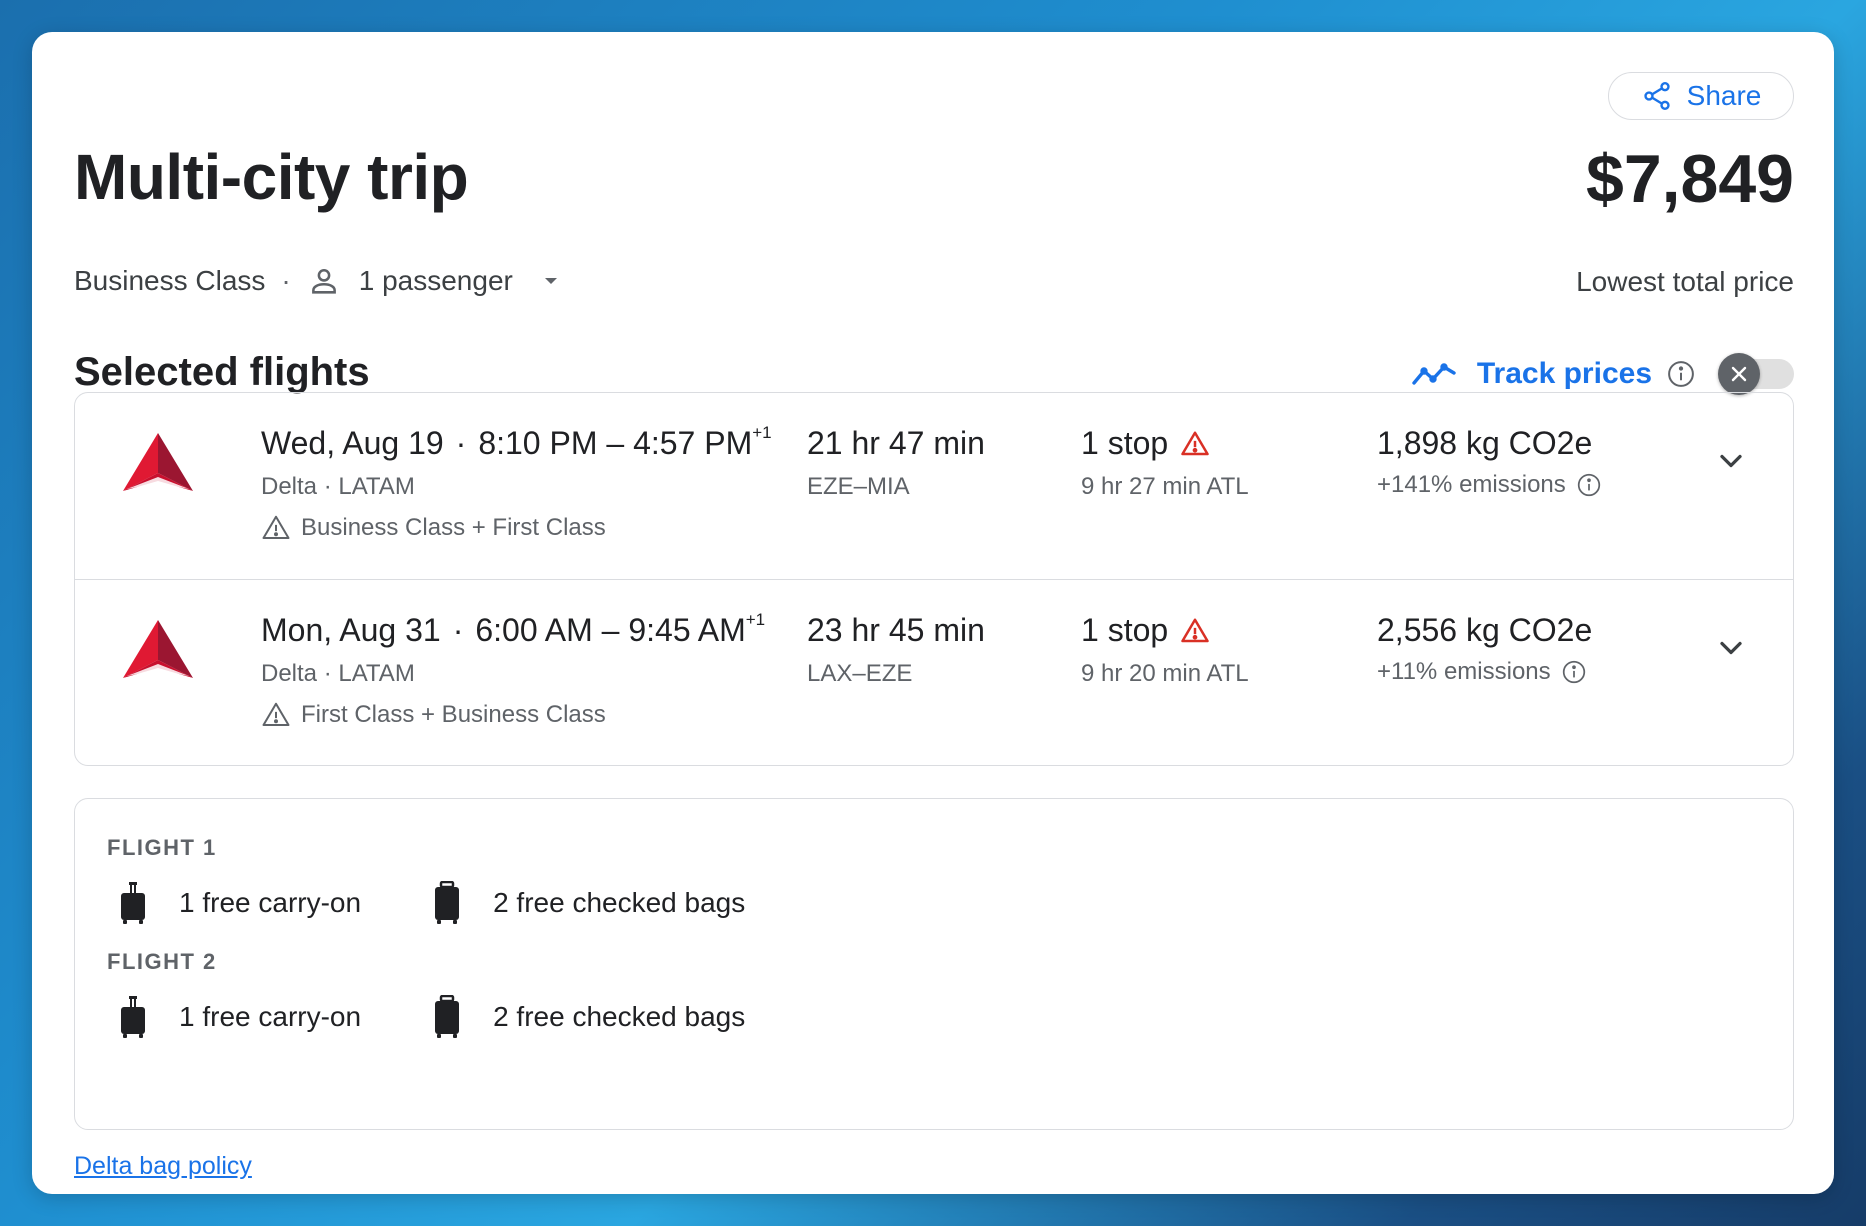 This screenshot has width=1866, height=1226. Describe the element at coordinates (351, 630) in the screenshot. I see `flight-date: Mon, Aug 31` at that location.